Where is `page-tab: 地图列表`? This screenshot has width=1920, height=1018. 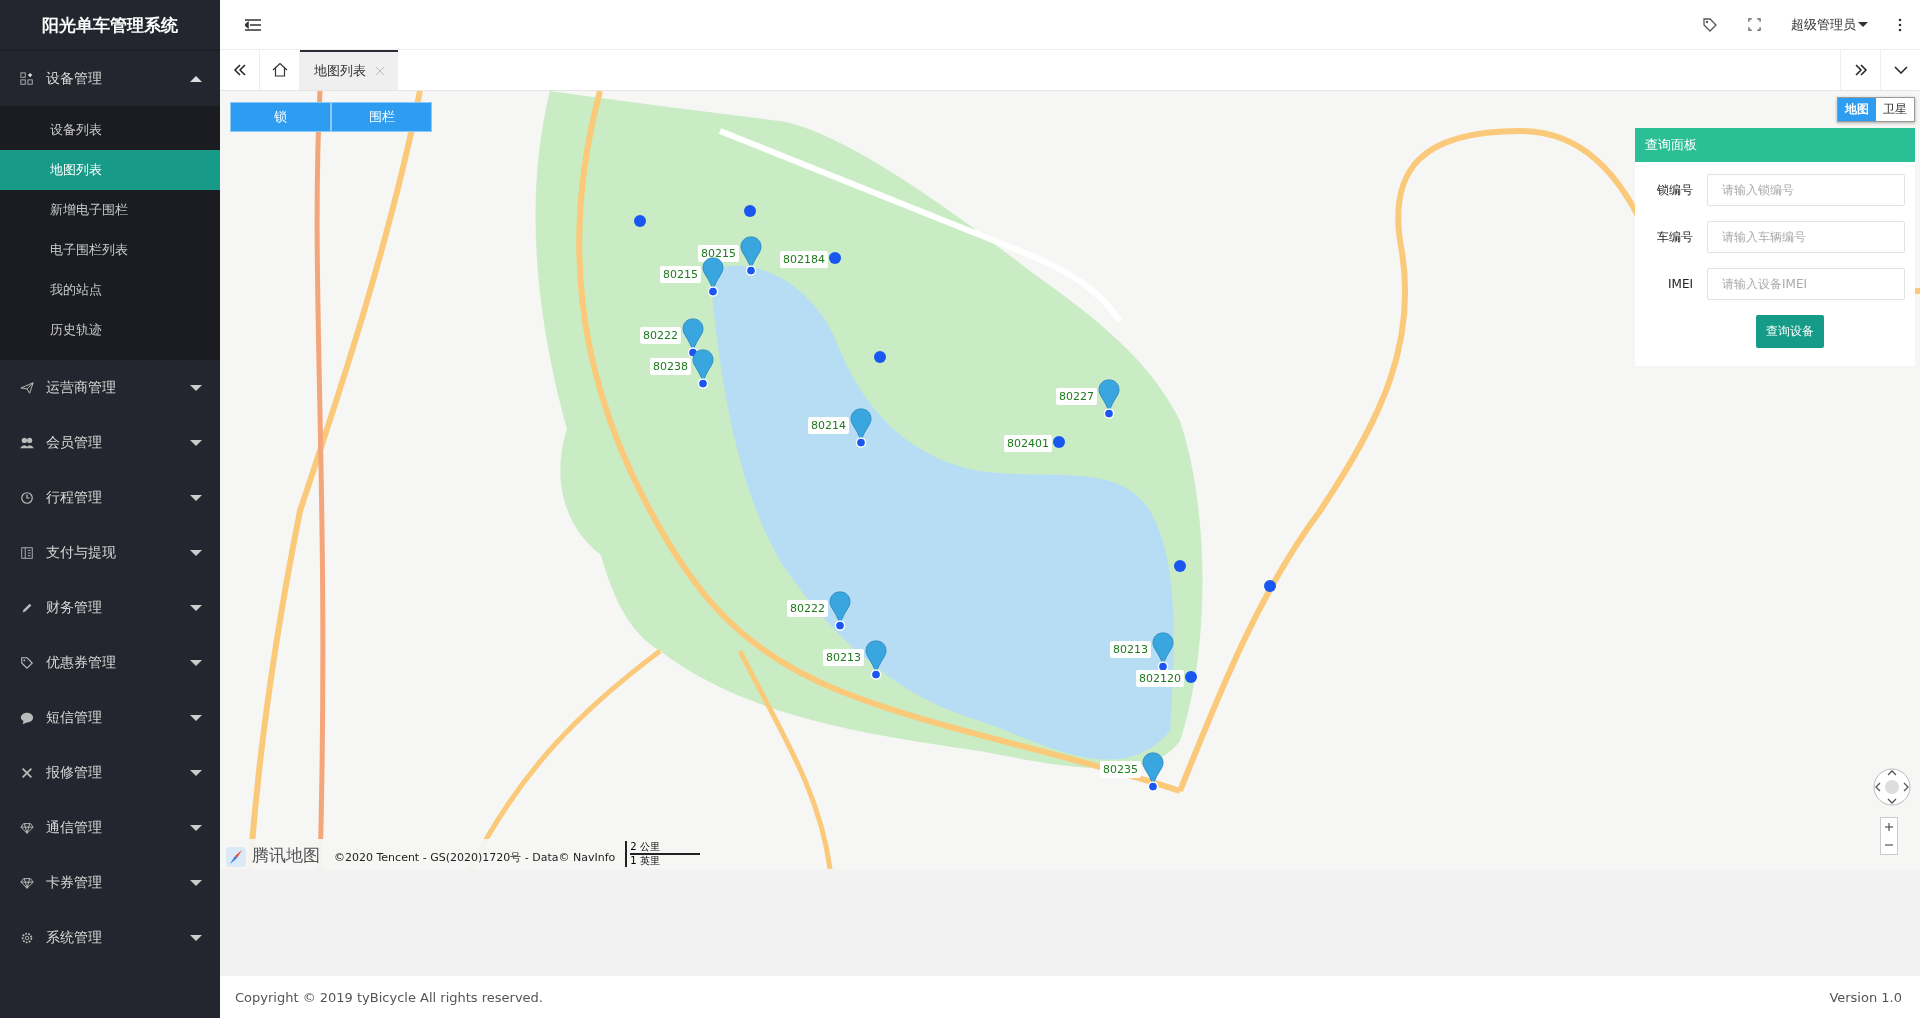
page-tab: 地图列表 is located at coordinates (349, 70).